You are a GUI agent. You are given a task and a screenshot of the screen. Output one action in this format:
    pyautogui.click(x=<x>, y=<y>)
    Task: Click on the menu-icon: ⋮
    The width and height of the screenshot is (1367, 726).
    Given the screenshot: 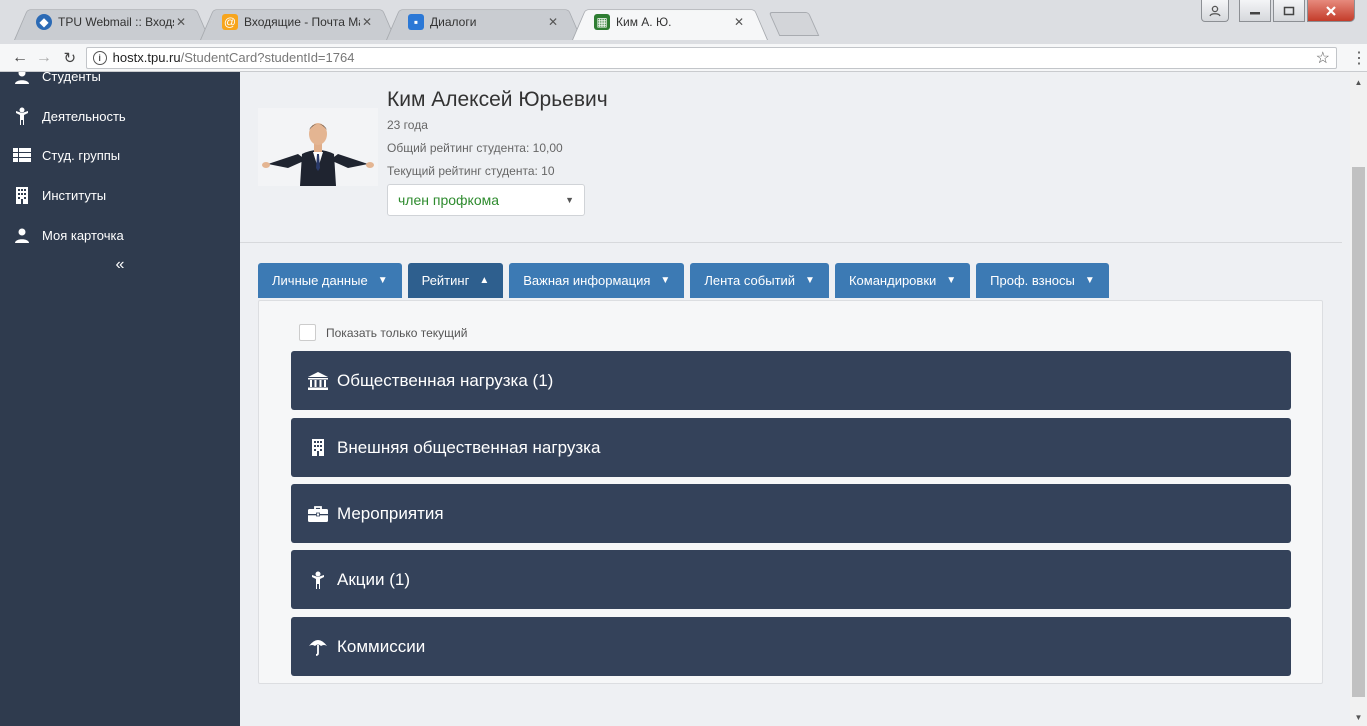 What is the action you would take?
    pyautogui.click(x=1359, y=58)
    